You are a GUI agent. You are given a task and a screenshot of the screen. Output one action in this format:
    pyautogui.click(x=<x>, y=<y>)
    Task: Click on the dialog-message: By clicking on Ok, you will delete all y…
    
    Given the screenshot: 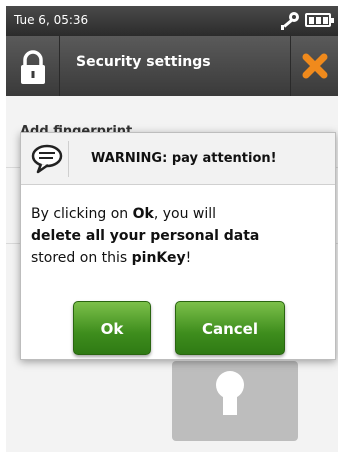 What is the action you would take?
    pyautogui.click(x=145, y=236)
    